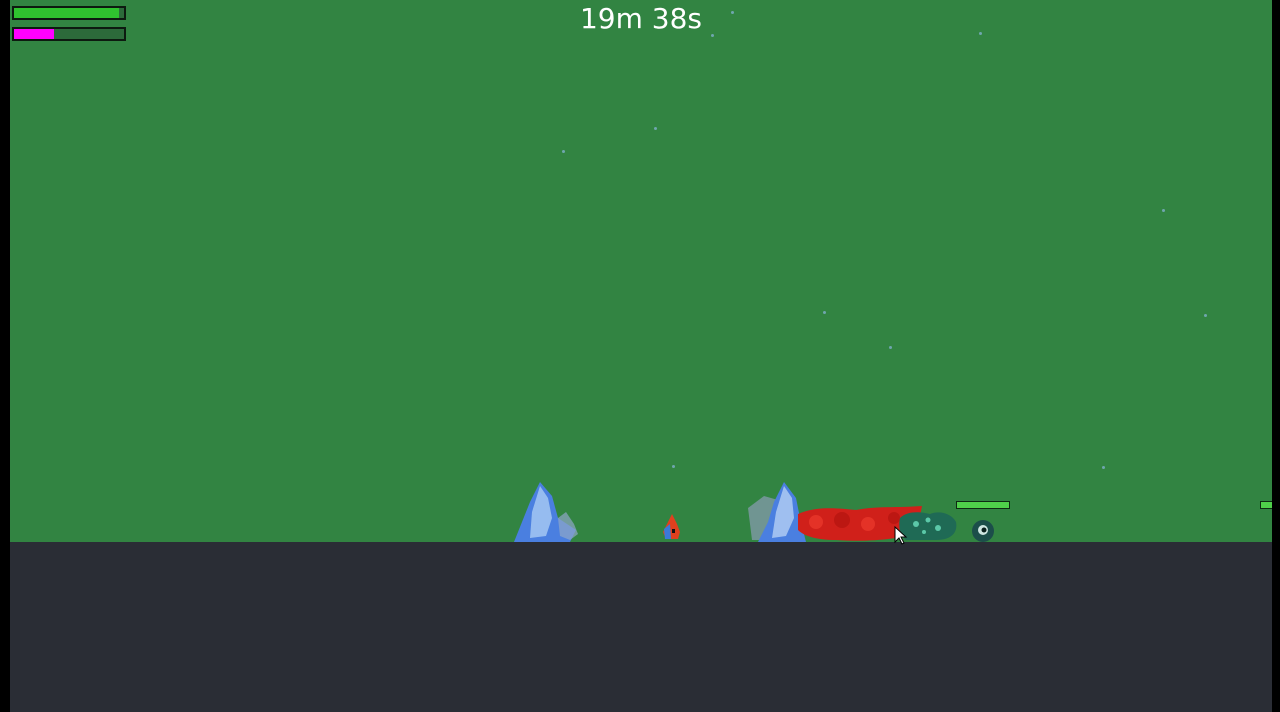  Describe the element at coordinates (641, 18) in the screenshot. I see `survival-timer: 19m 38s` at that location.